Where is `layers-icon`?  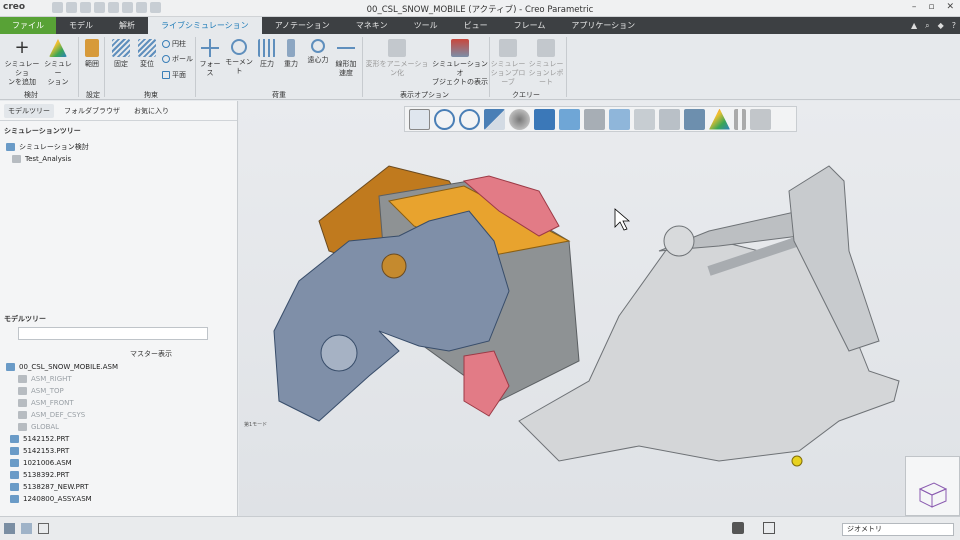
layers-icon is located at coordinates (26, 528).